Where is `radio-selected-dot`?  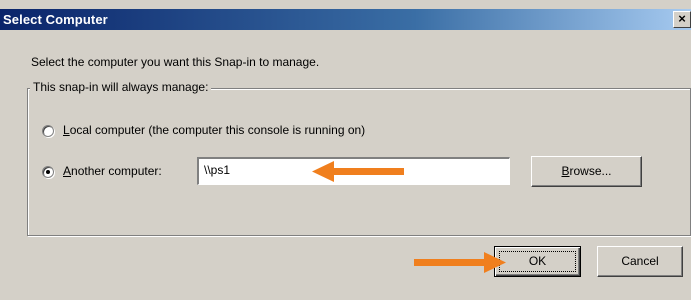
radio-selected-dot is located at coordinates (48, 172).